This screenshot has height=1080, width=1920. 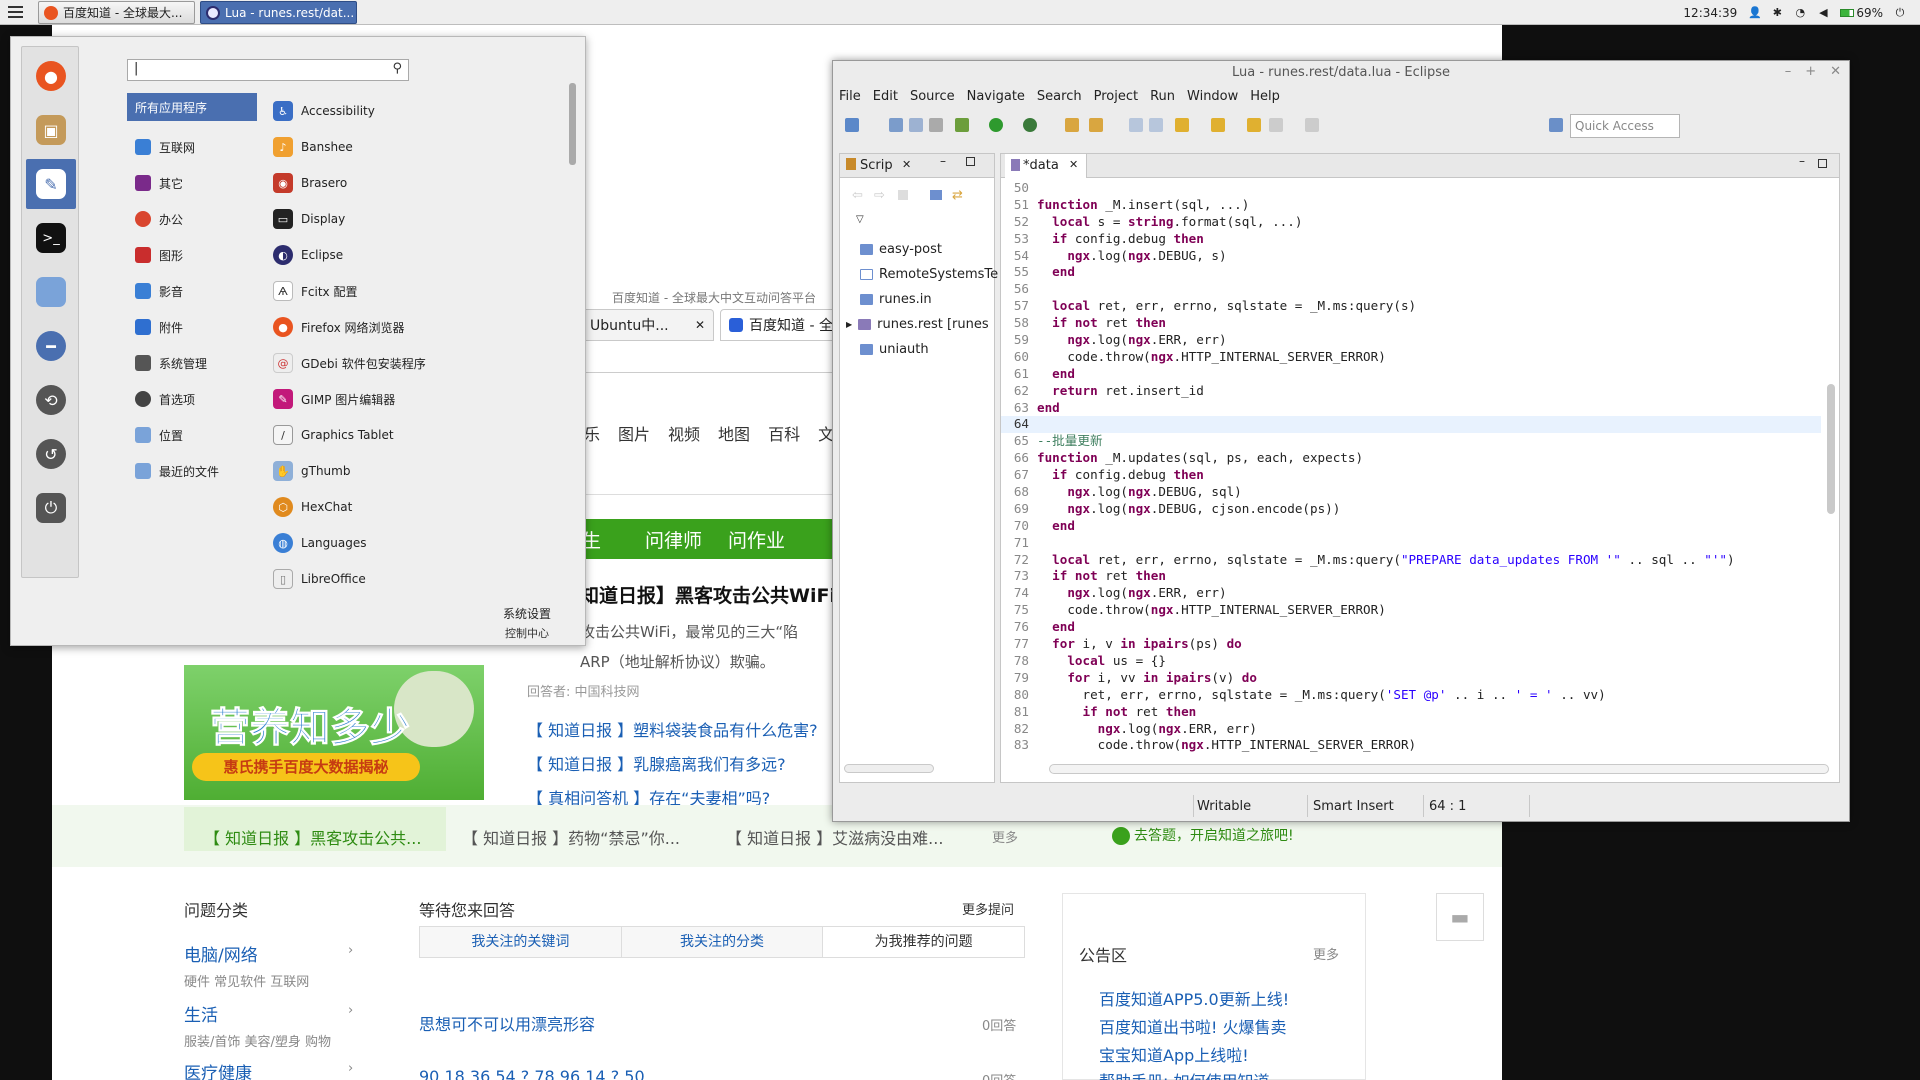 I want to click on code-line: 59 ngx.log(ngx.ERR, err), so click(x=1411, y=340).